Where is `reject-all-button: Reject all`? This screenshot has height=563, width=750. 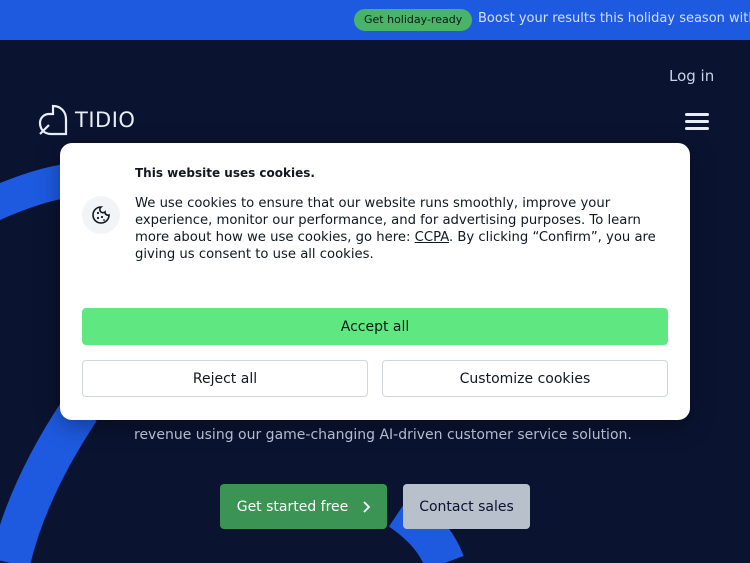
reject-all-button: Reject all is located at coordinates (225, 378).